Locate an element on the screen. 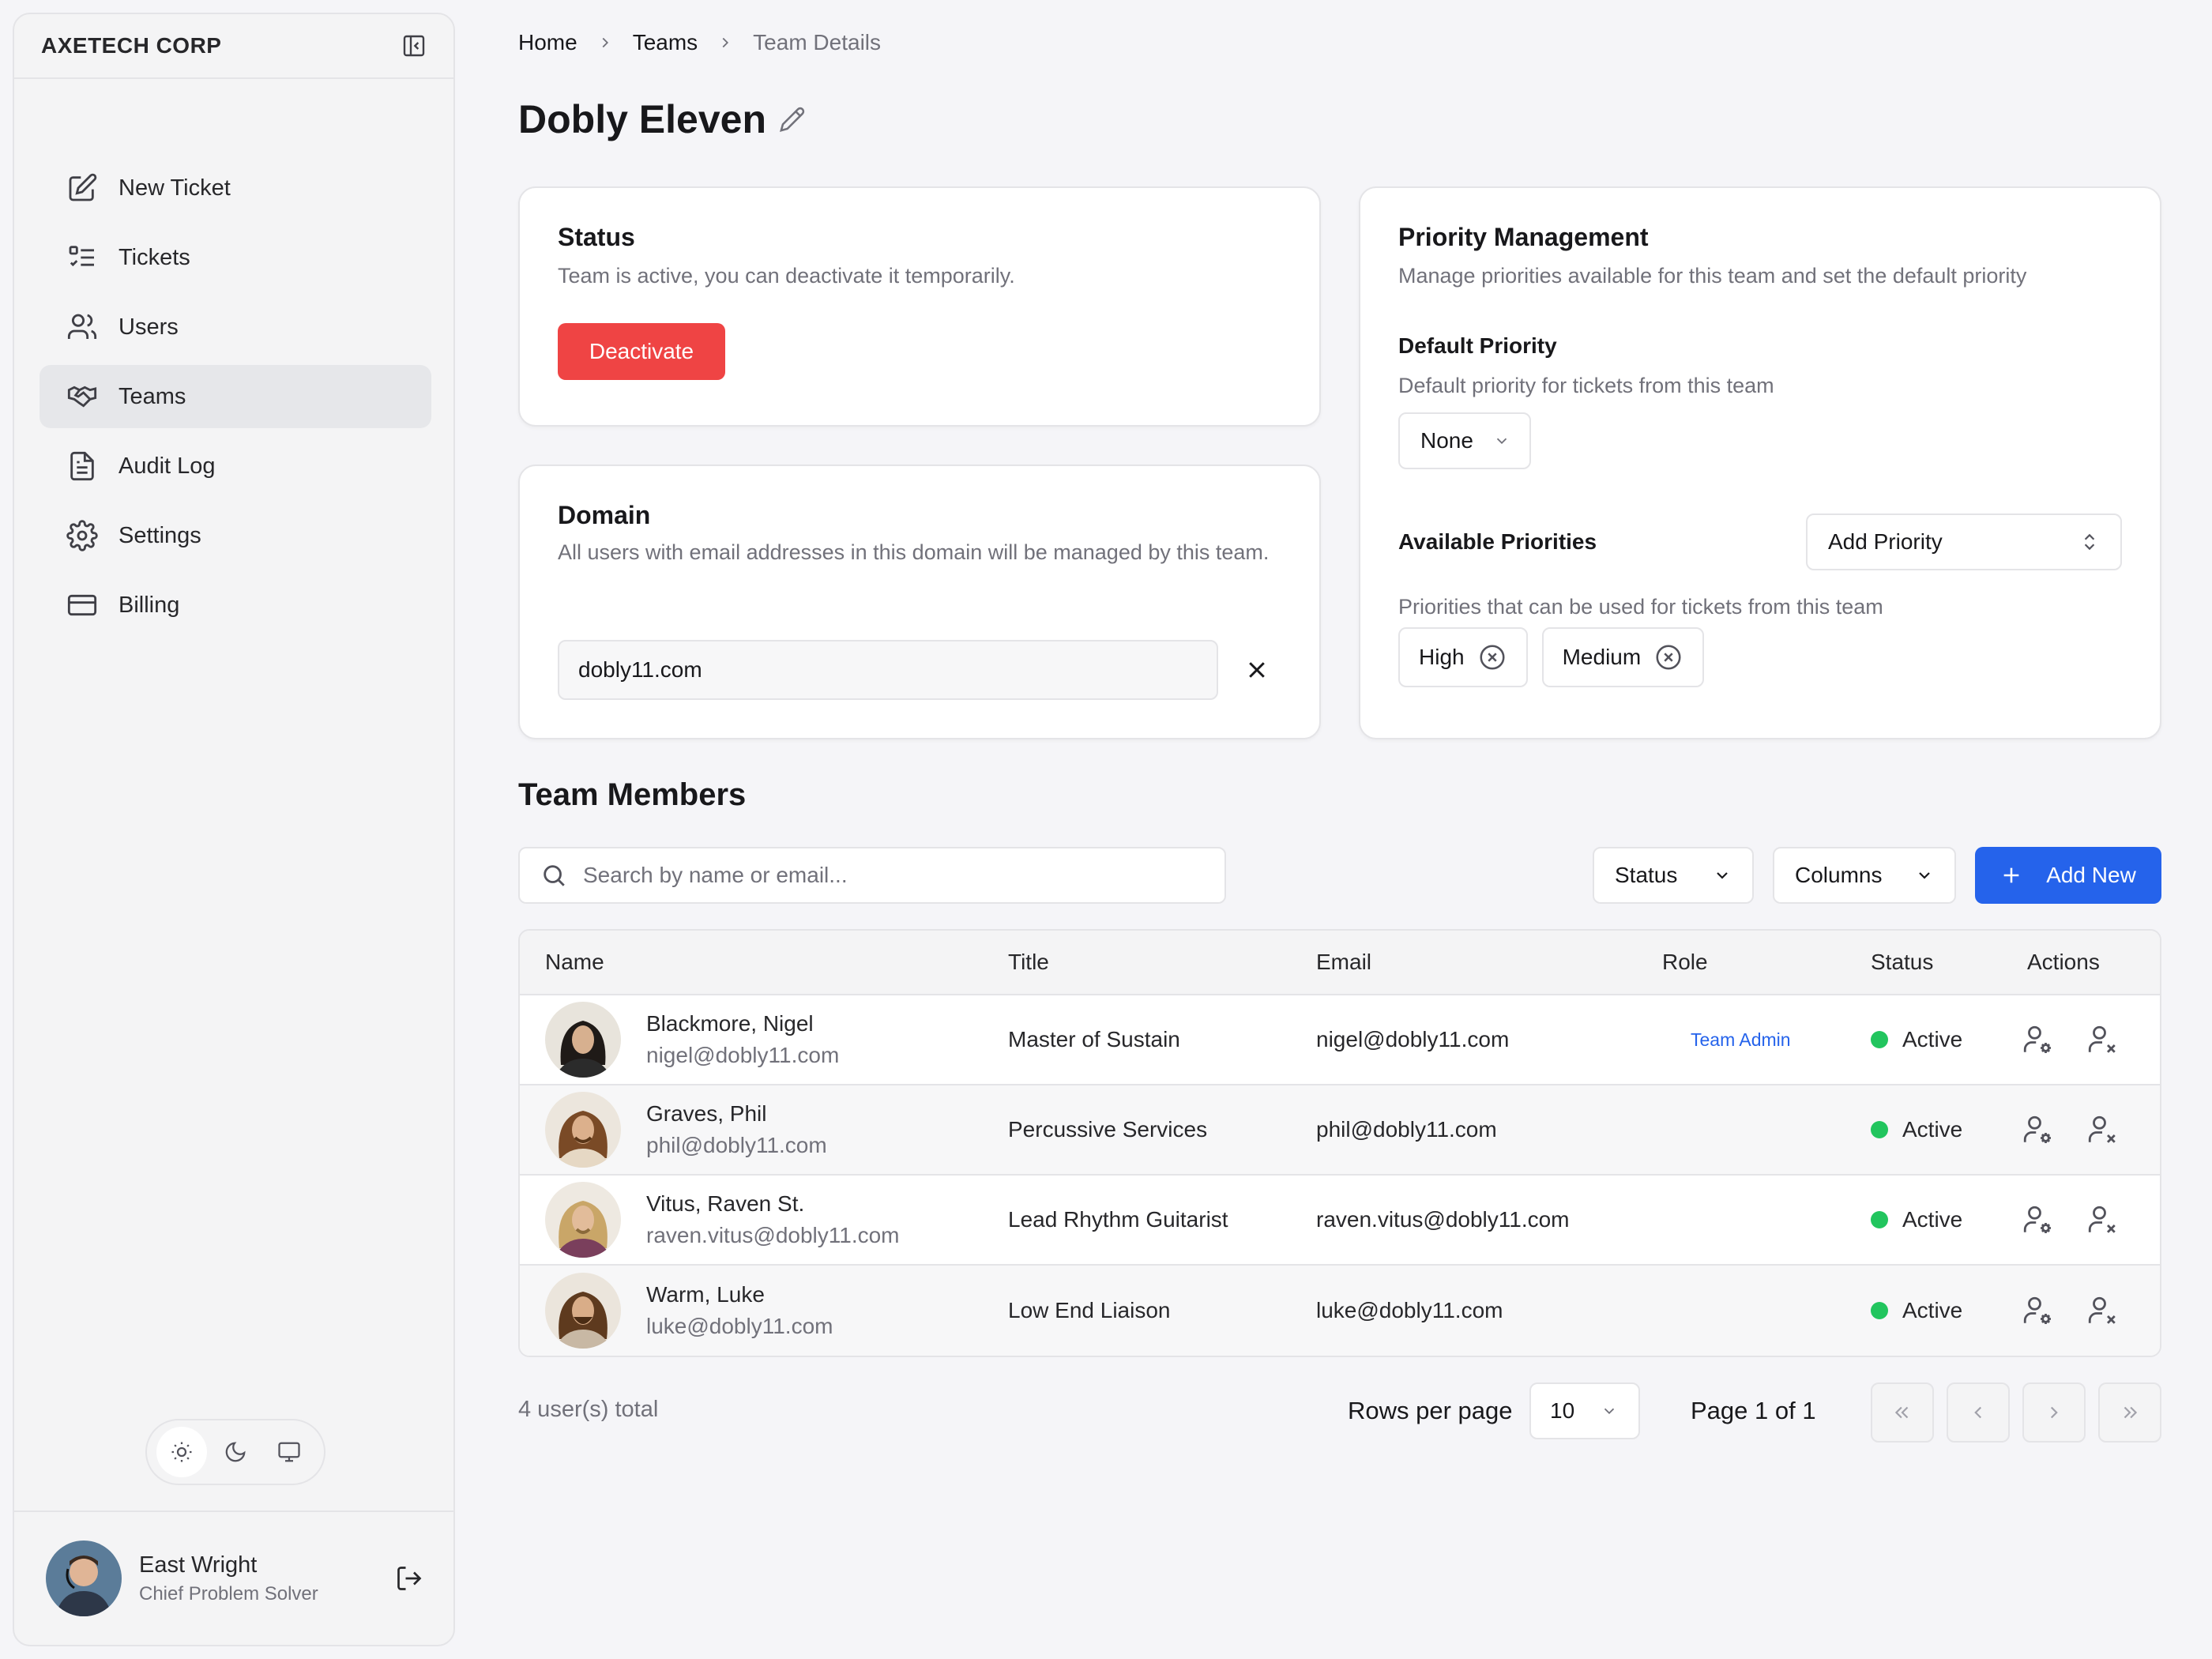 The width and height of the screenshot is (2212, 1659). column-header-title: Title is located at coordinates (1029, 963).